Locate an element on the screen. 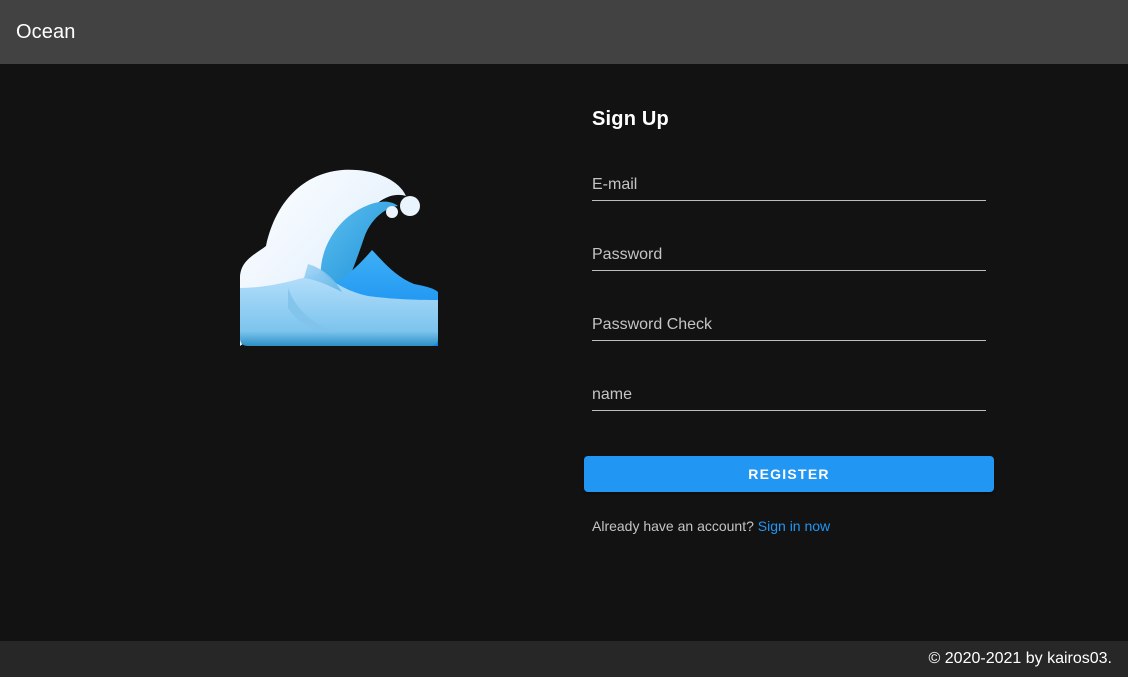  app-bar: Ocean is located at coordinates (564, 32).